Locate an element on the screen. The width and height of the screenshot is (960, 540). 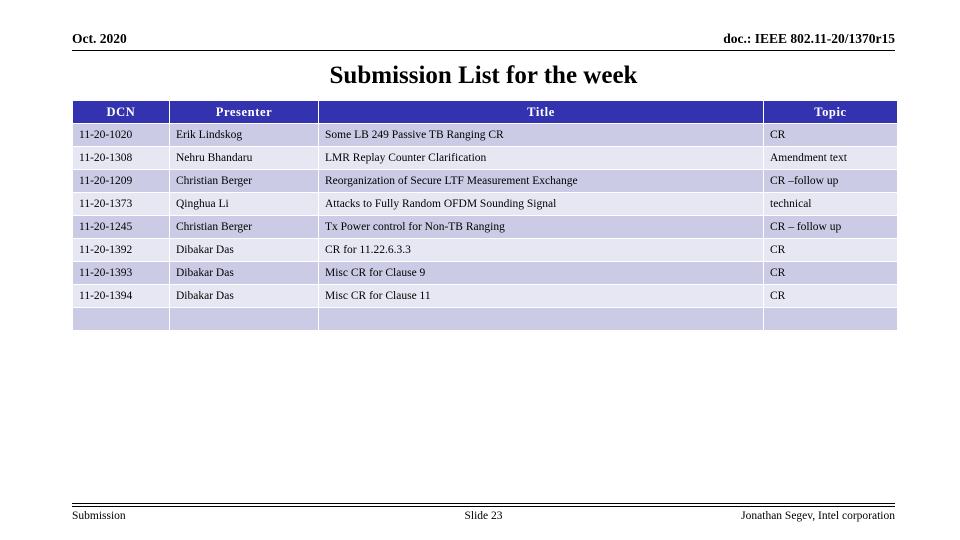
column-header-title: Title is located at coordinates (541, 112).